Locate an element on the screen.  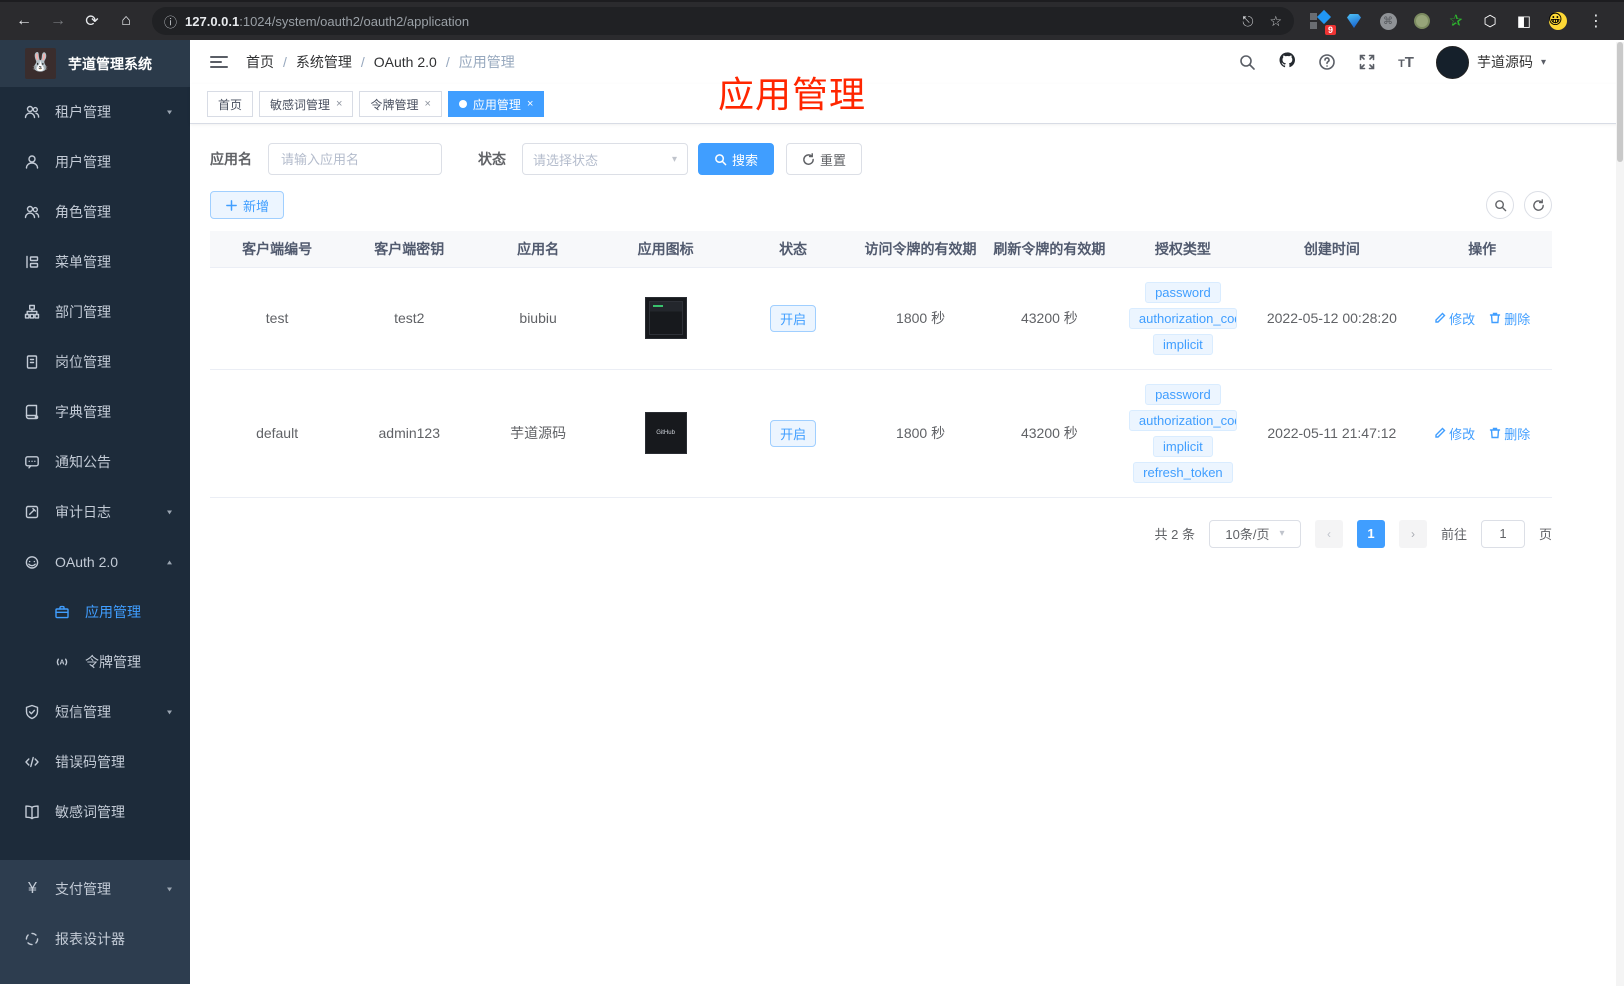
sidebar-item-sensitive-word: 敏感词管理 is located at coordinates (95, 812).